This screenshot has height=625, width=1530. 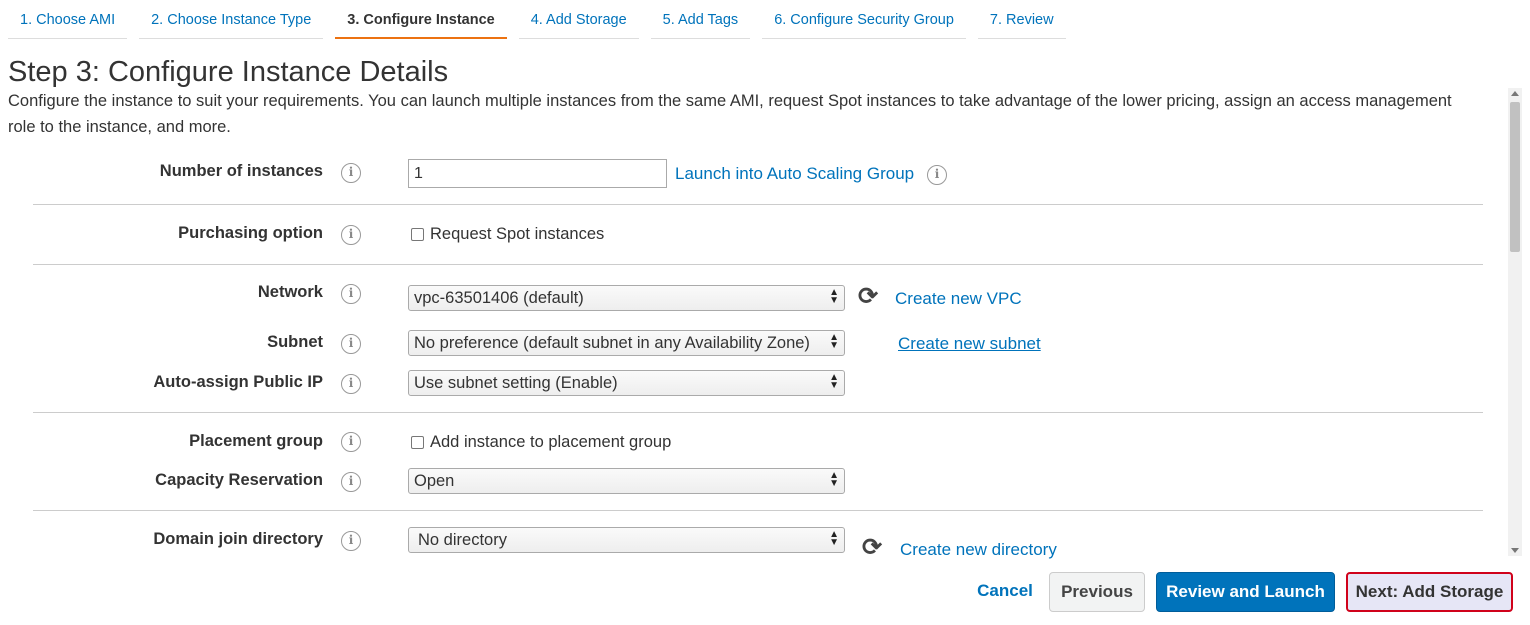 What do you see at coordinates (238, 539) in the screenshot?
I see `domain-join-label: Domain join directory` at bounding box center [238, 539].